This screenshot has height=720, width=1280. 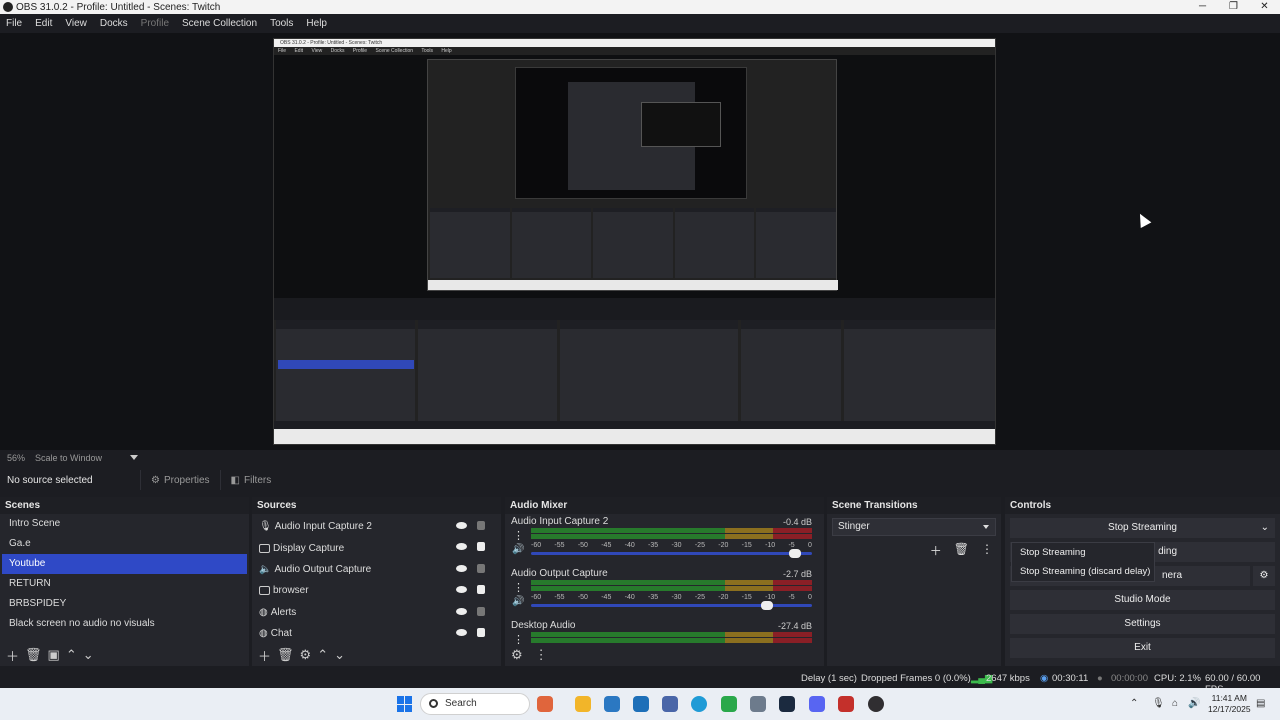 What do you see at coordinates (33, 655) in the screenshot?
I see `remove-scene-icon: 🗑` at bounding box center [33, 655].